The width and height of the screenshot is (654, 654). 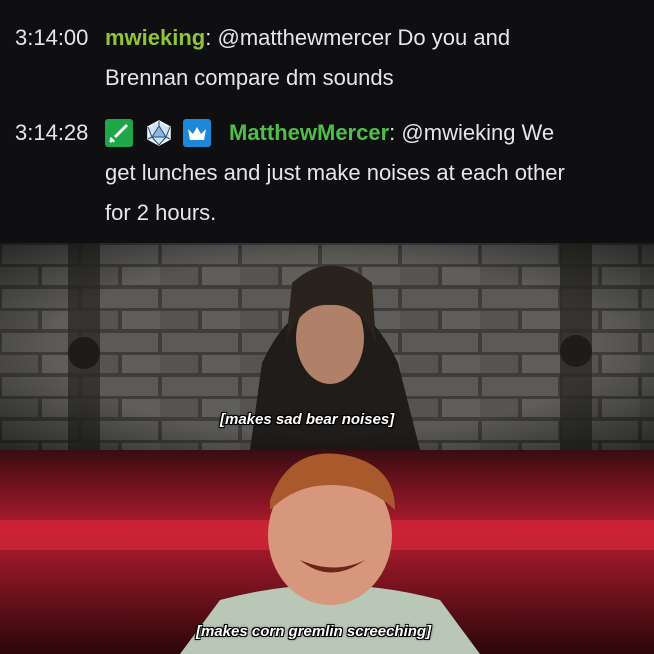 What do you see at coordinates (159, 133) in the screenshot?
I see `d20-badge-icon` at bounding box center [159, 133].